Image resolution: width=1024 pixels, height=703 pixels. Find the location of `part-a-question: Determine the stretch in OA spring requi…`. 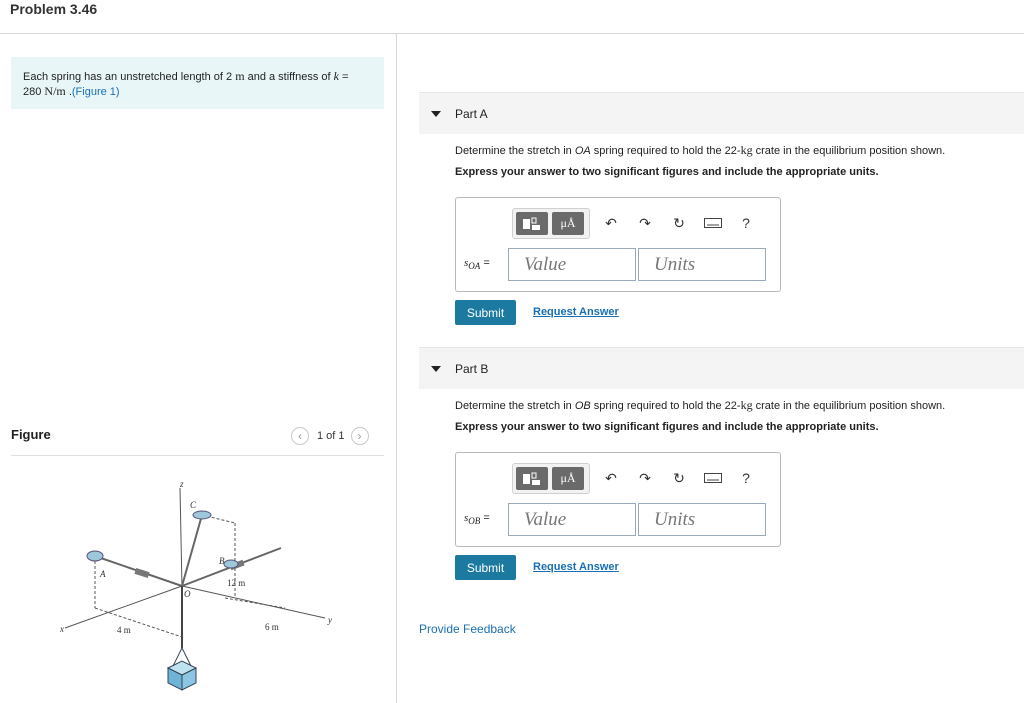

part-a-question: Determine the stretch in OA spring requi… is located at coordinates (700, 150).